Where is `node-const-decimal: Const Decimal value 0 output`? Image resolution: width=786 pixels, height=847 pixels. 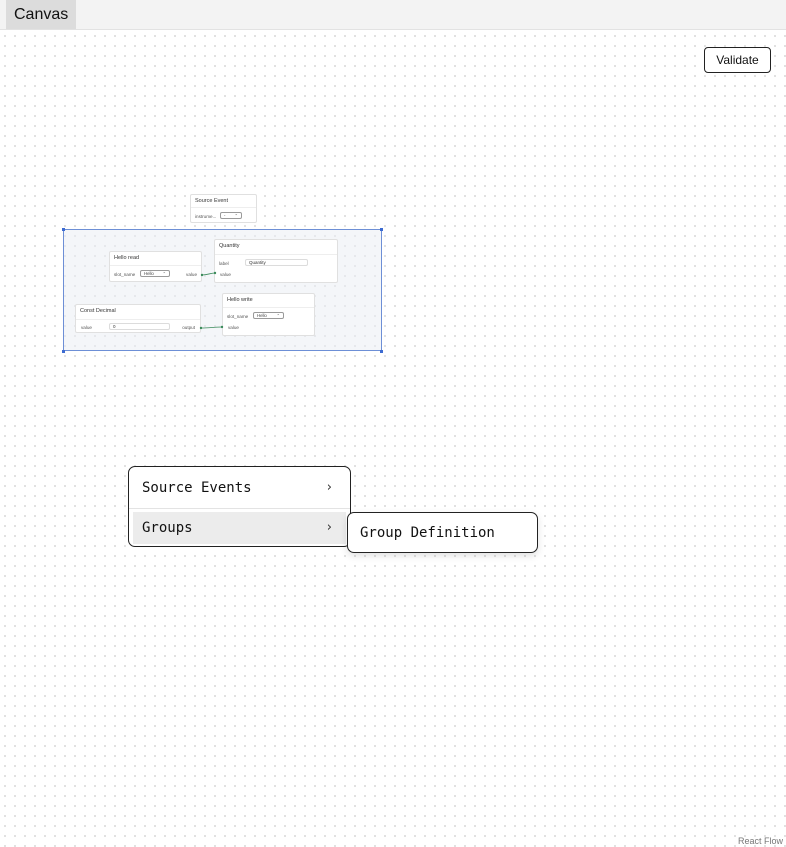
node-const-decimal: Const Decimal value 0 output is located at coordinates (138, 318).